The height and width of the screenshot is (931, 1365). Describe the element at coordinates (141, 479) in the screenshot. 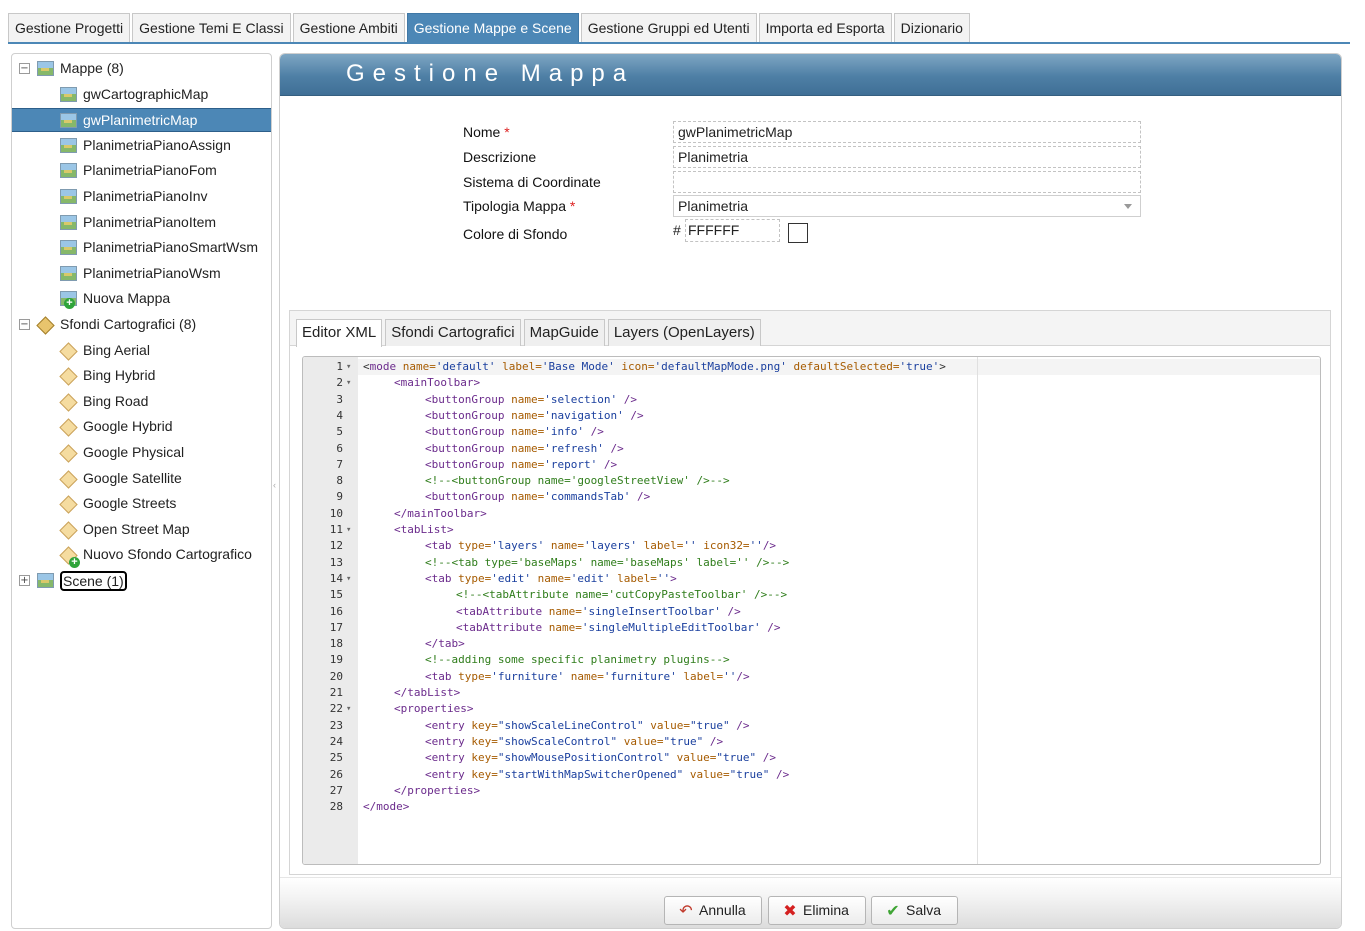

I see `tree-item-google-satellite: Google Satellite` at that location.